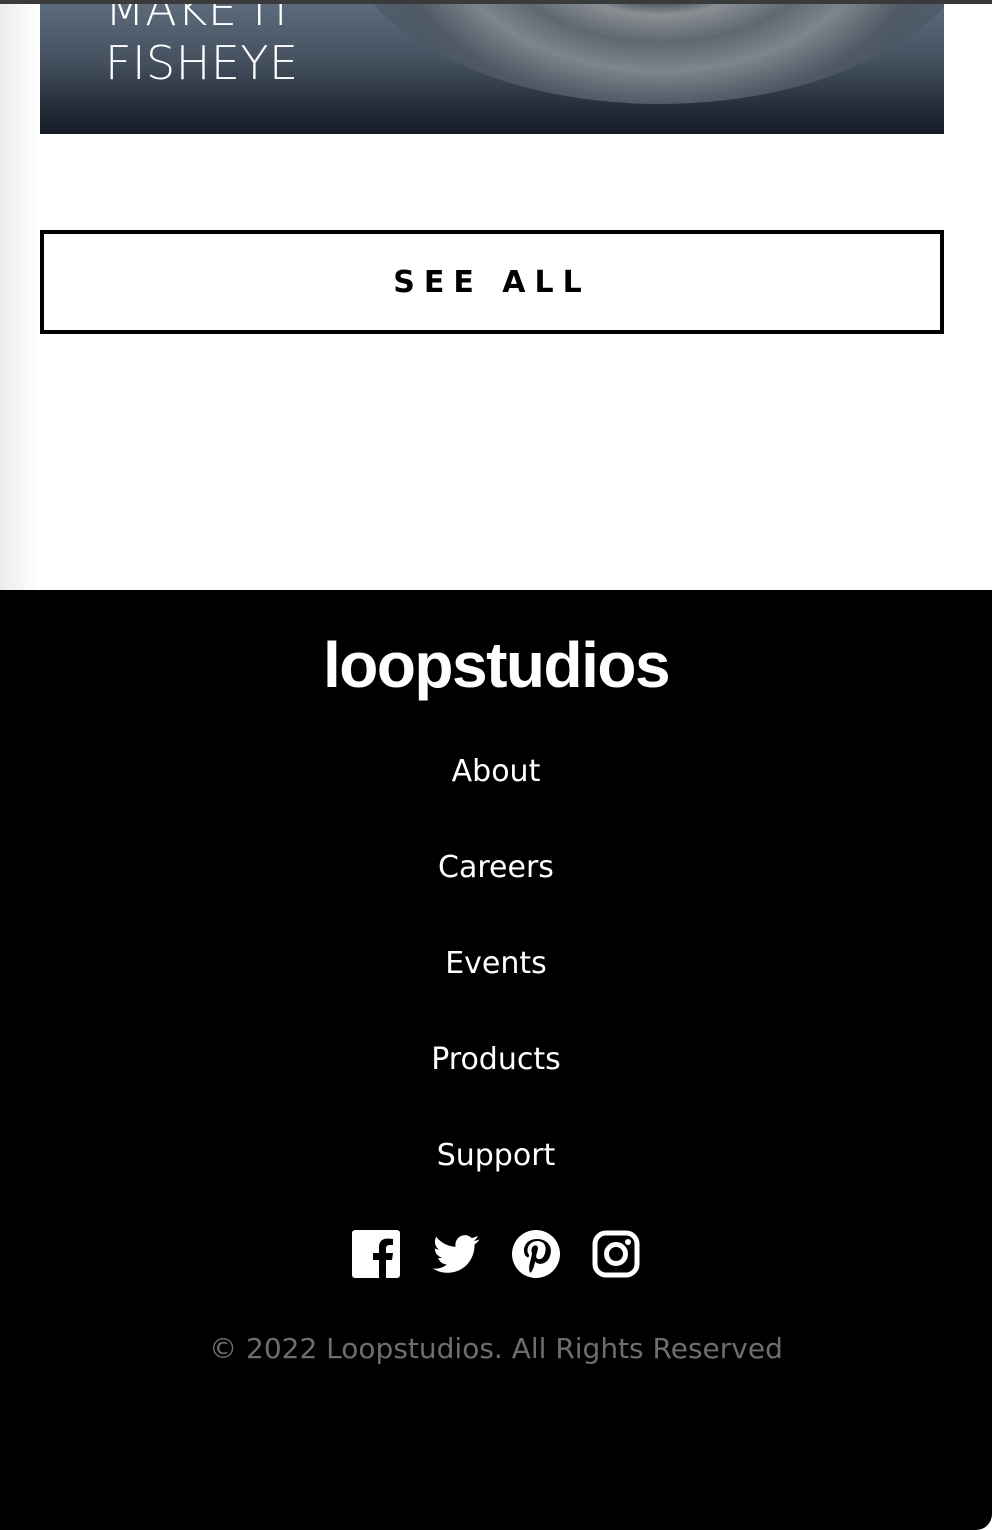 The image size is (992, 1530). What do you see at coordinates (496, 665) in the screenshot?
I see `footer-logo: loopstudios` at bounding box center [496, 665].